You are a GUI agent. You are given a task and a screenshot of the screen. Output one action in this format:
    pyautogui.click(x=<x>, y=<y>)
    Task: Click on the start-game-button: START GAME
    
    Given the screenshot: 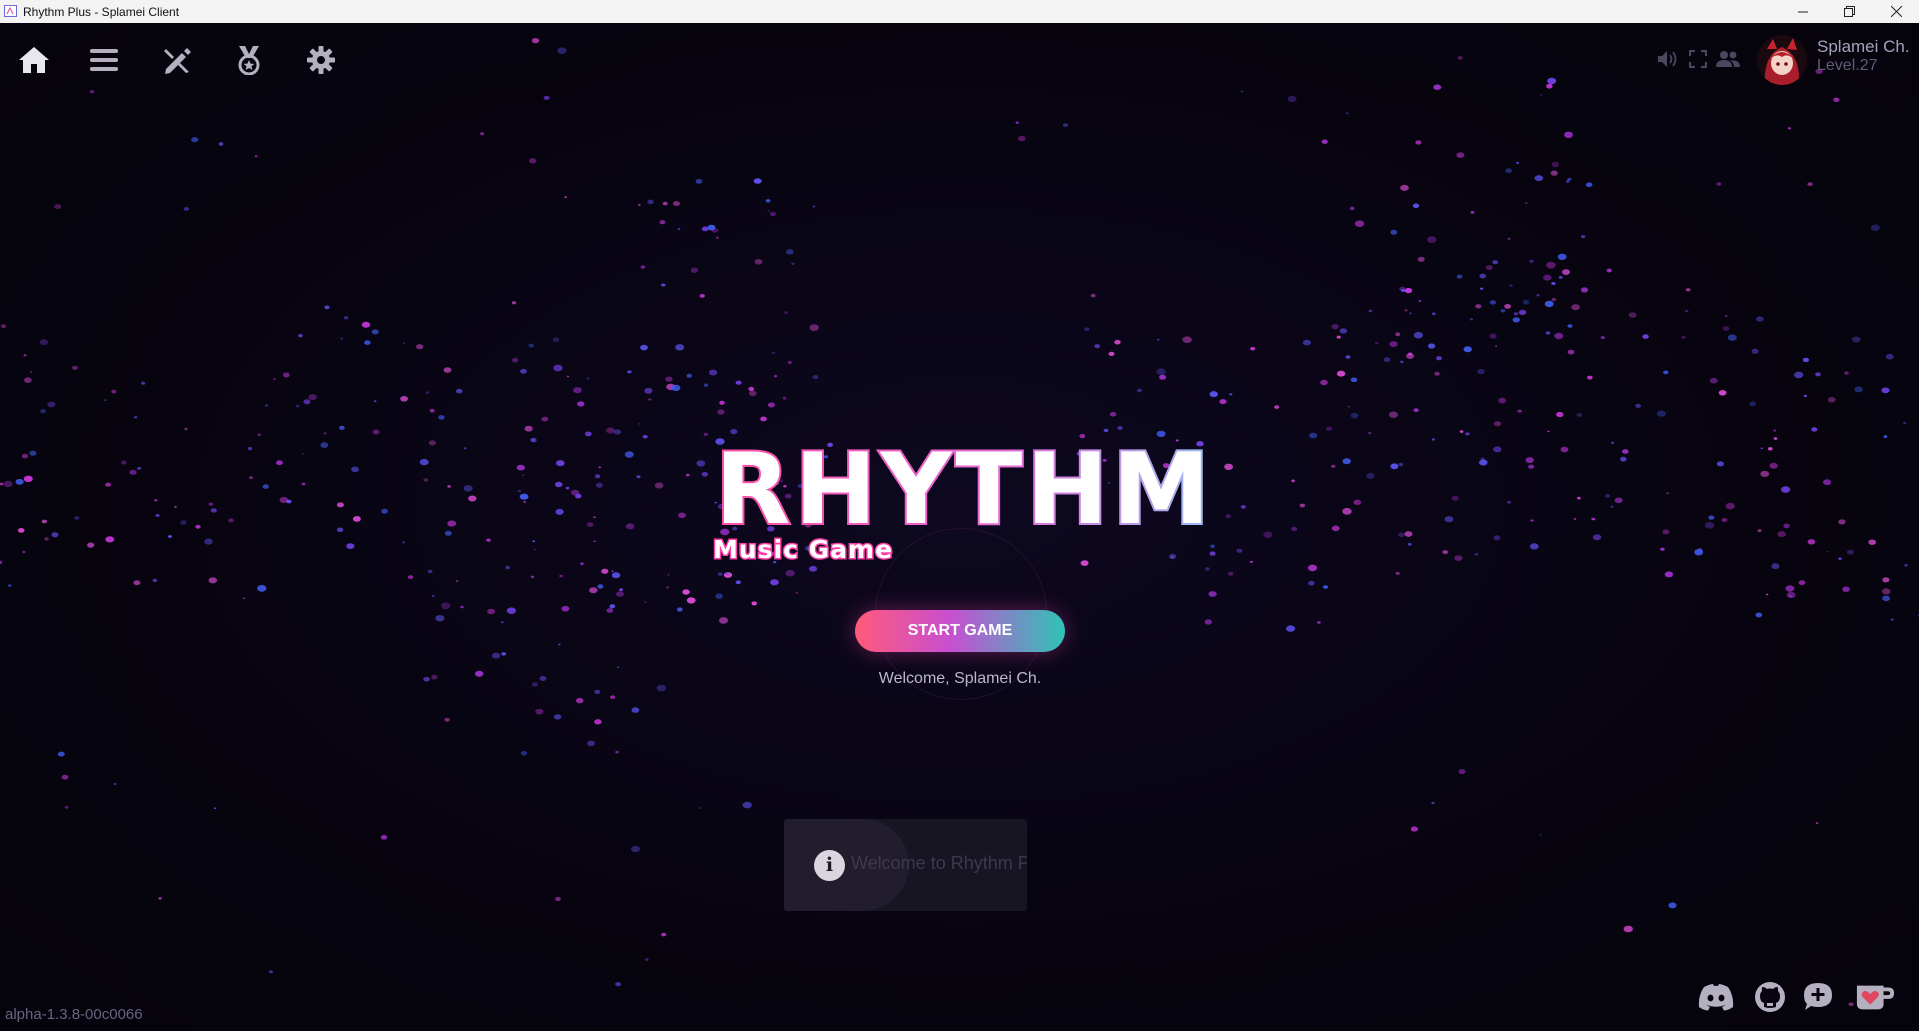 What is the action you would take?
    pyautogui.click(x=960, y=631)
    